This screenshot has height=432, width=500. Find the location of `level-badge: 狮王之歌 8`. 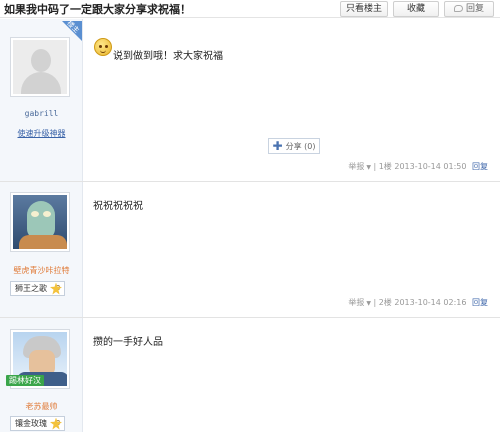

level-badge: 狮王之歌 8 is located at coordinates (37, 288).